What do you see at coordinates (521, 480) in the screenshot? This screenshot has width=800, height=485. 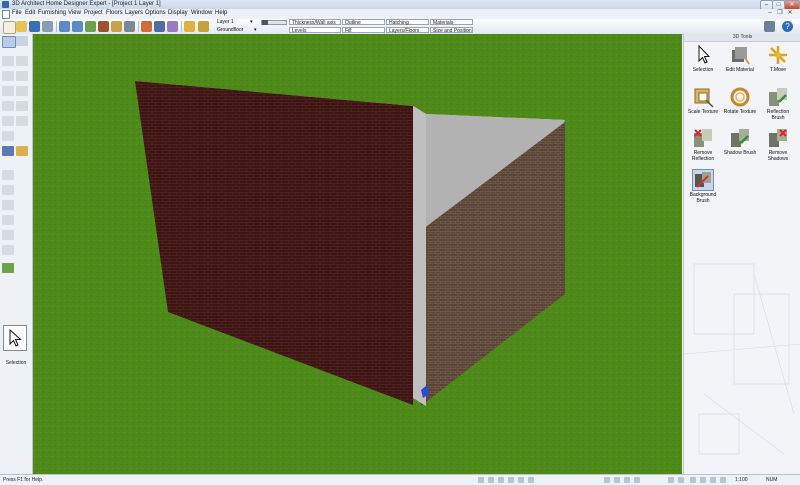 I see `wall-icon` at bounding box center [521, 480].